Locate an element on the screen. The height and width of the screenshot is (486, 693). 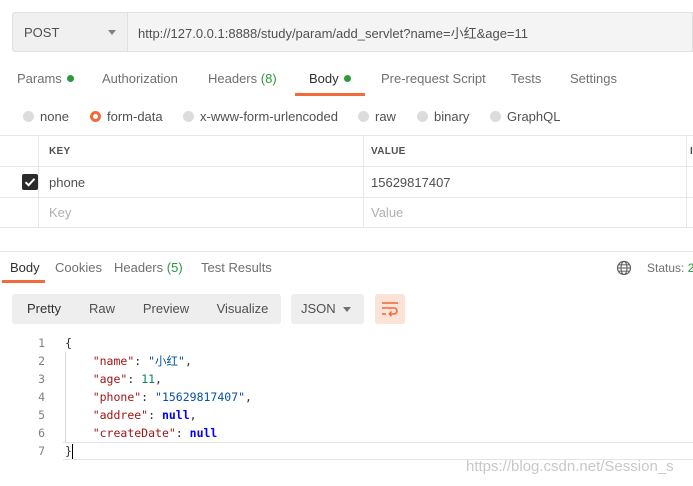
radio-label: none is located at coordinates (54, 116).